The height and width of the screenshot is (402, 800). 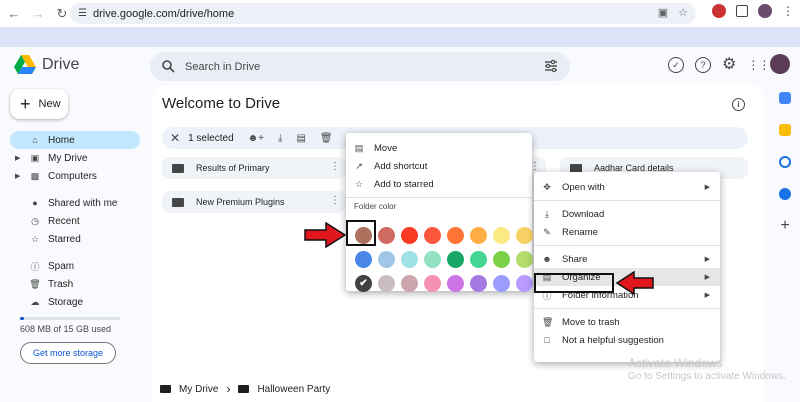 What do you see at coordinates (168, 66) in the screenshot?
I see `search-icon` at bounding box center [168, 66].